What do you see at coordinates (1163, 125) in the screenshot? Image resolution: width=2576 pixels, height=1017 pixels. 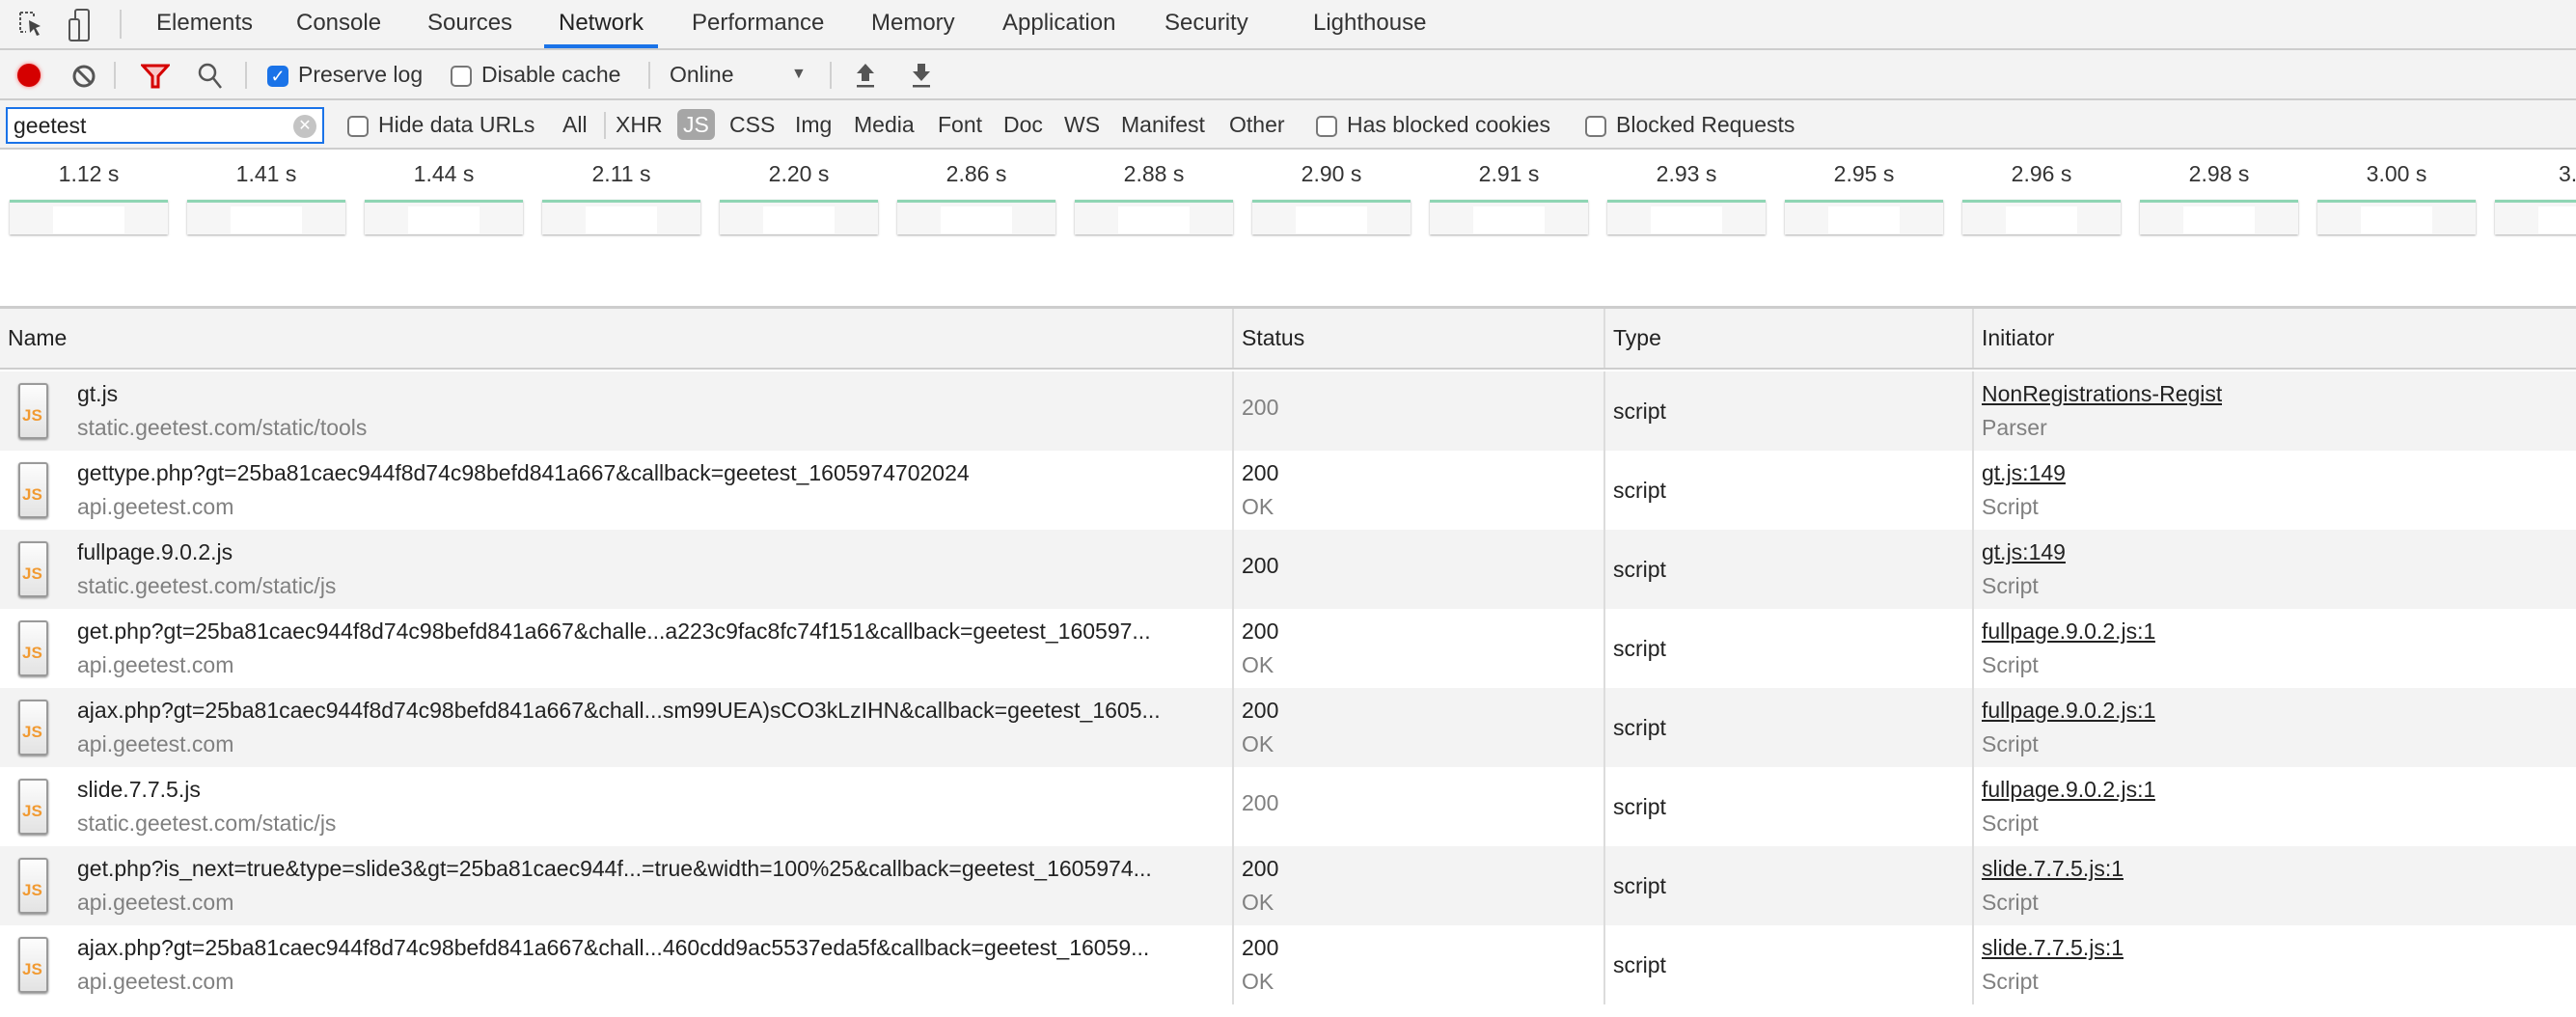 I see `filter-type-manifest: Manifest` at bounding box center [1163, 125].